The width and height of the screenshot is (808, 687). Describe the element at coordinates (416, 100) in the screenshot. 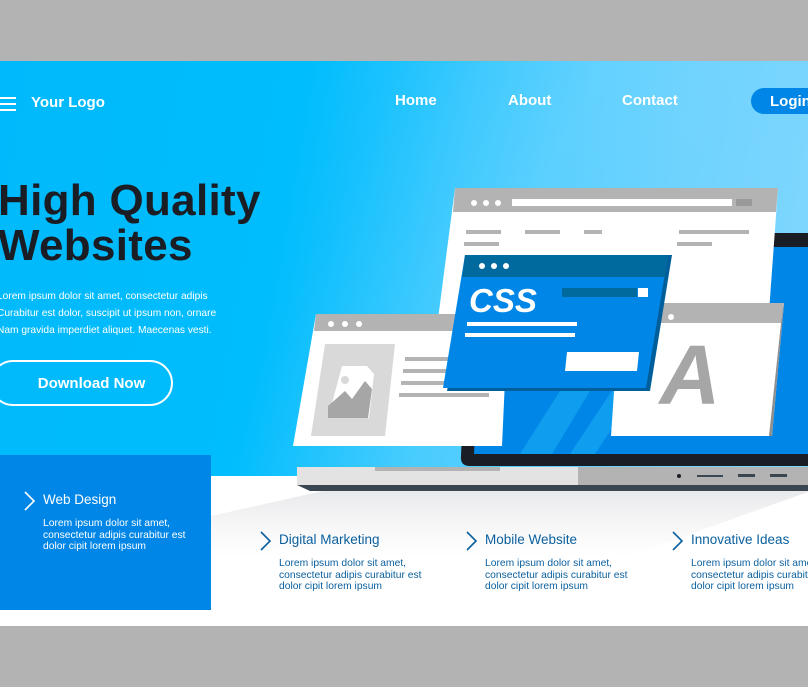

I see `nav-link-home: Home` at that location.